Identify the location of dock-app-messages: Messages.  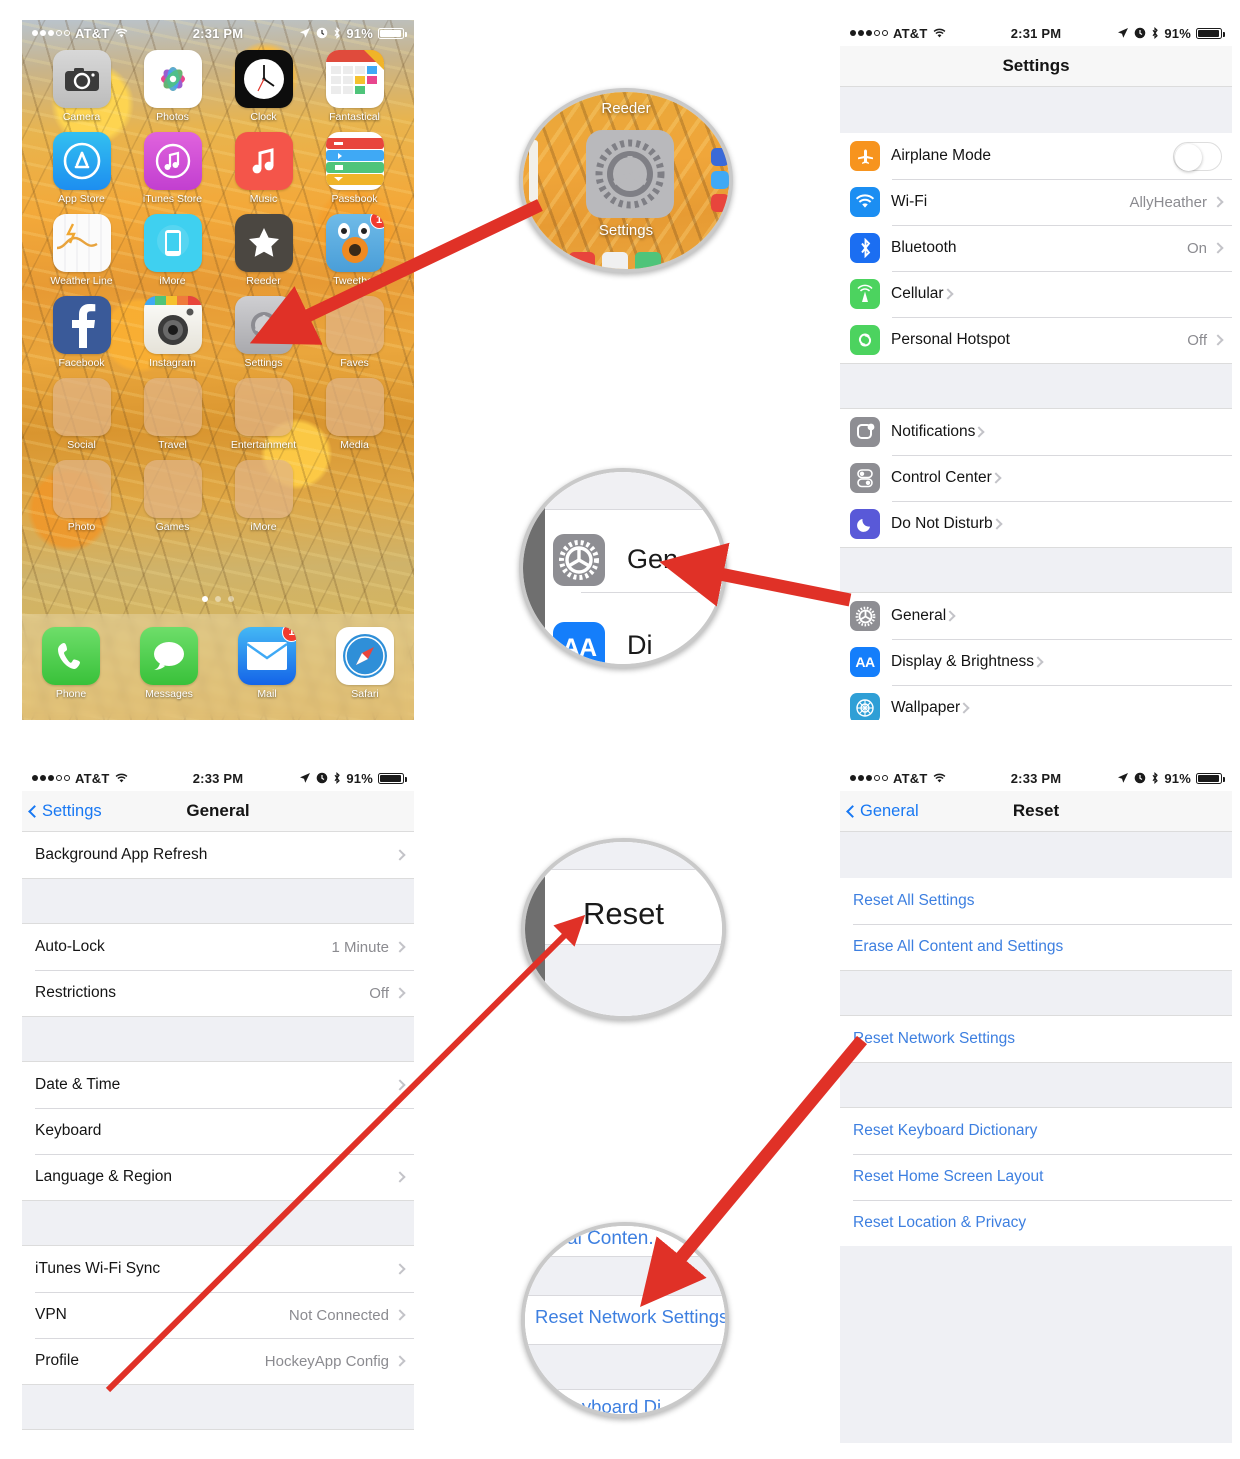
(169, 663).